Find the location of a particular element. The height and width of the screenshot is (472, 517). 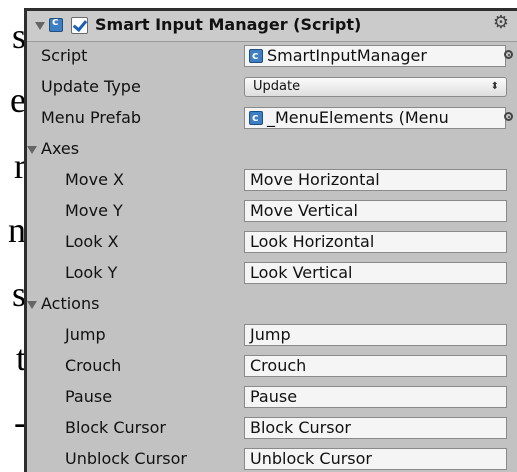

action-label: Jump is located at coordinates (85, 334).